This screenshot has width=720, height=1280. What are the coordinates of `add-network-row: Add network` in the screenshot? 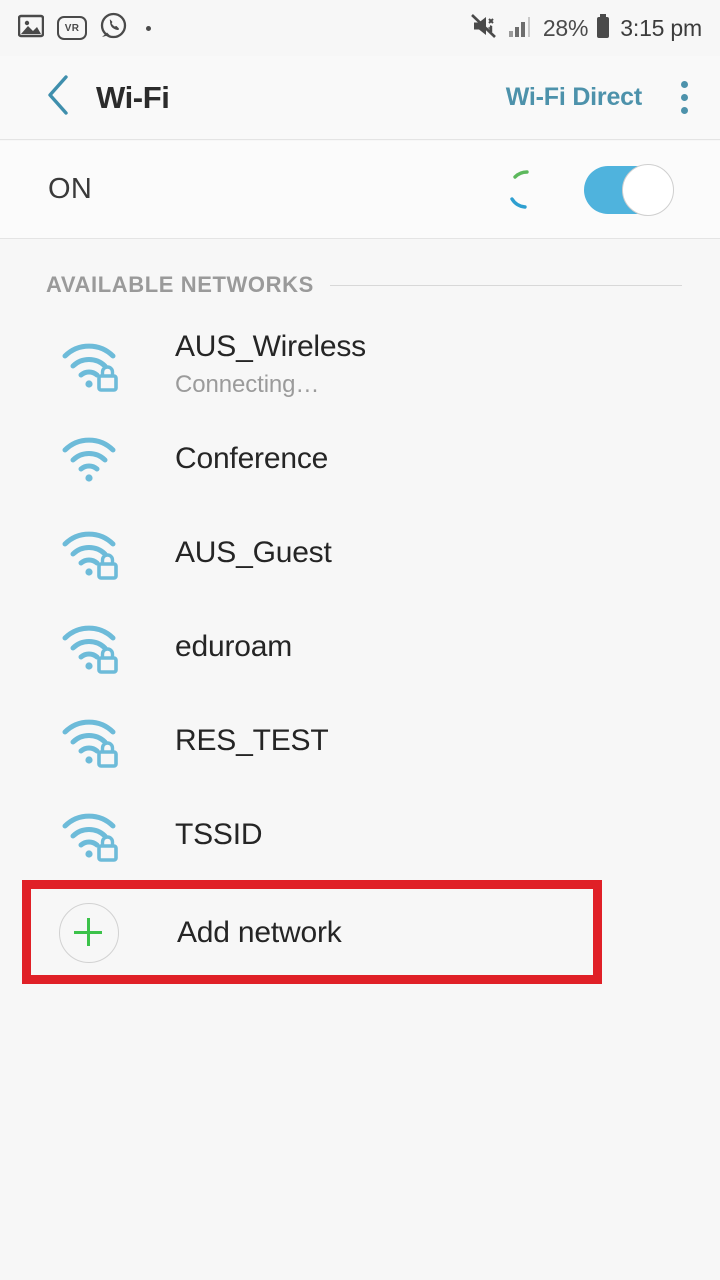 It's located at (360, 933).